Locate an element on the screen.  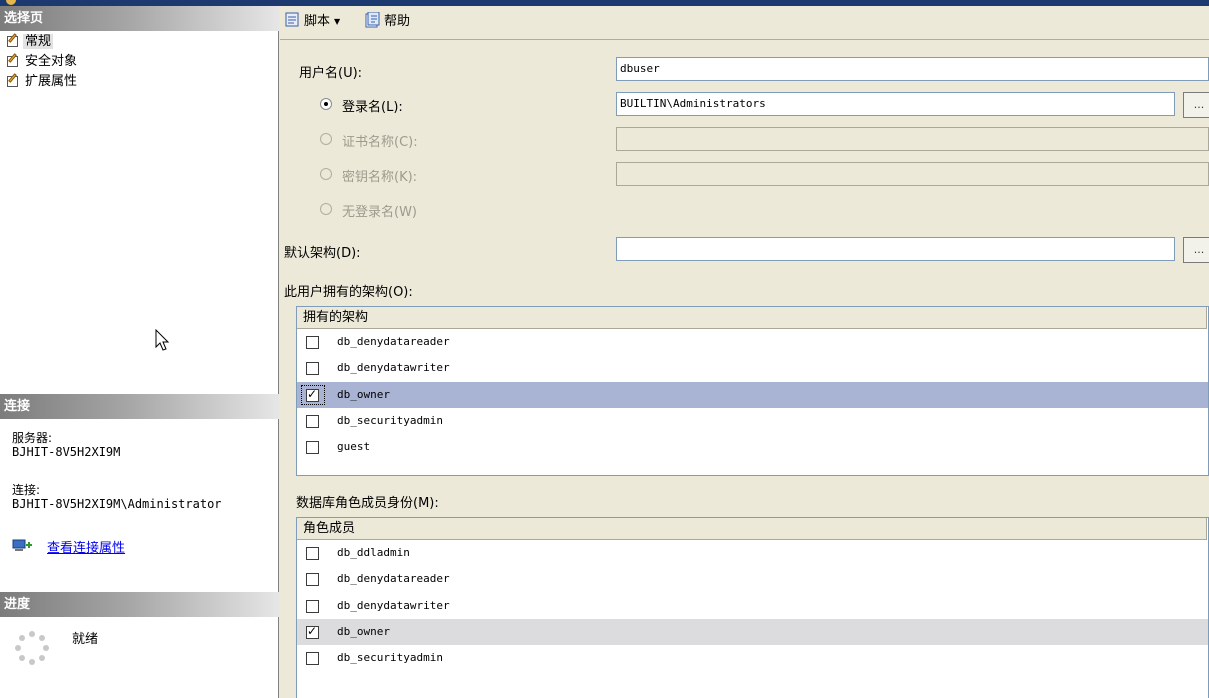
toolbar: 脚本 ▼ 帮助 is located at coordinates (744, 23).